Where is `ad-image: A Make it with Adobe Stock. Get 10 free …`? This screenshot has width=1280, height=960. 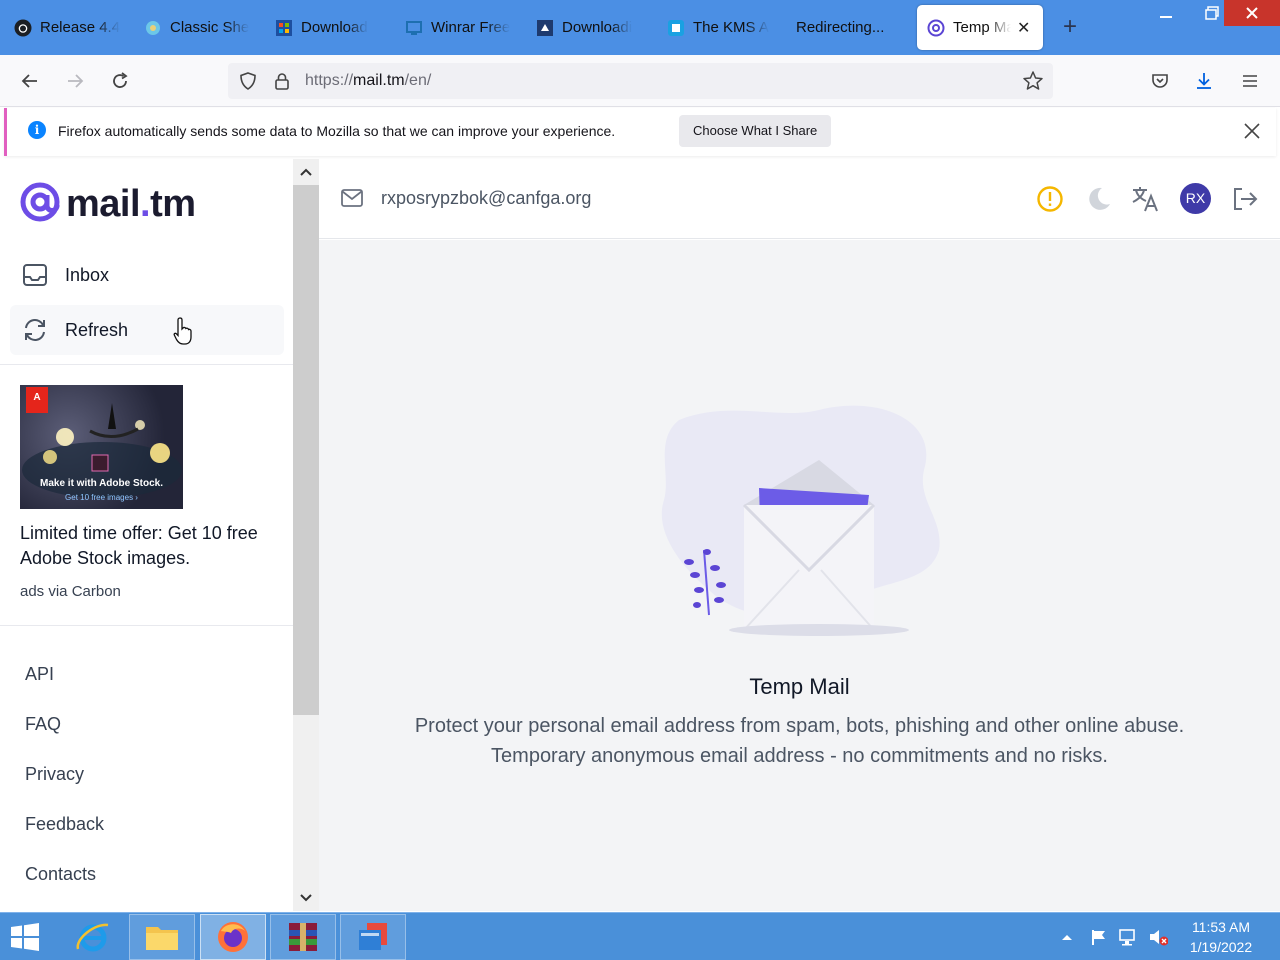 ad-image: A Make it with Adobe Stock. Get 10 free … is located at coordinates (101, 447).